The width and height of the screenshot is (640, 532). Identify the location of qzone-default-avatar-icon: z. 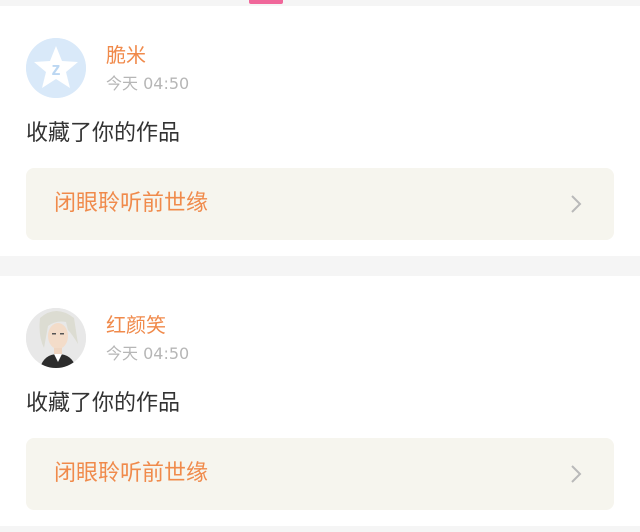
(56, 68).